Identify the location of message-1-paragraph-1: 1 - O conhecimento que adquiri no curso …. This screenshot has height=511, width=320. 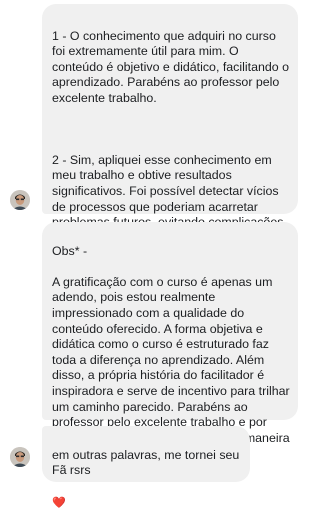
(170, 66).